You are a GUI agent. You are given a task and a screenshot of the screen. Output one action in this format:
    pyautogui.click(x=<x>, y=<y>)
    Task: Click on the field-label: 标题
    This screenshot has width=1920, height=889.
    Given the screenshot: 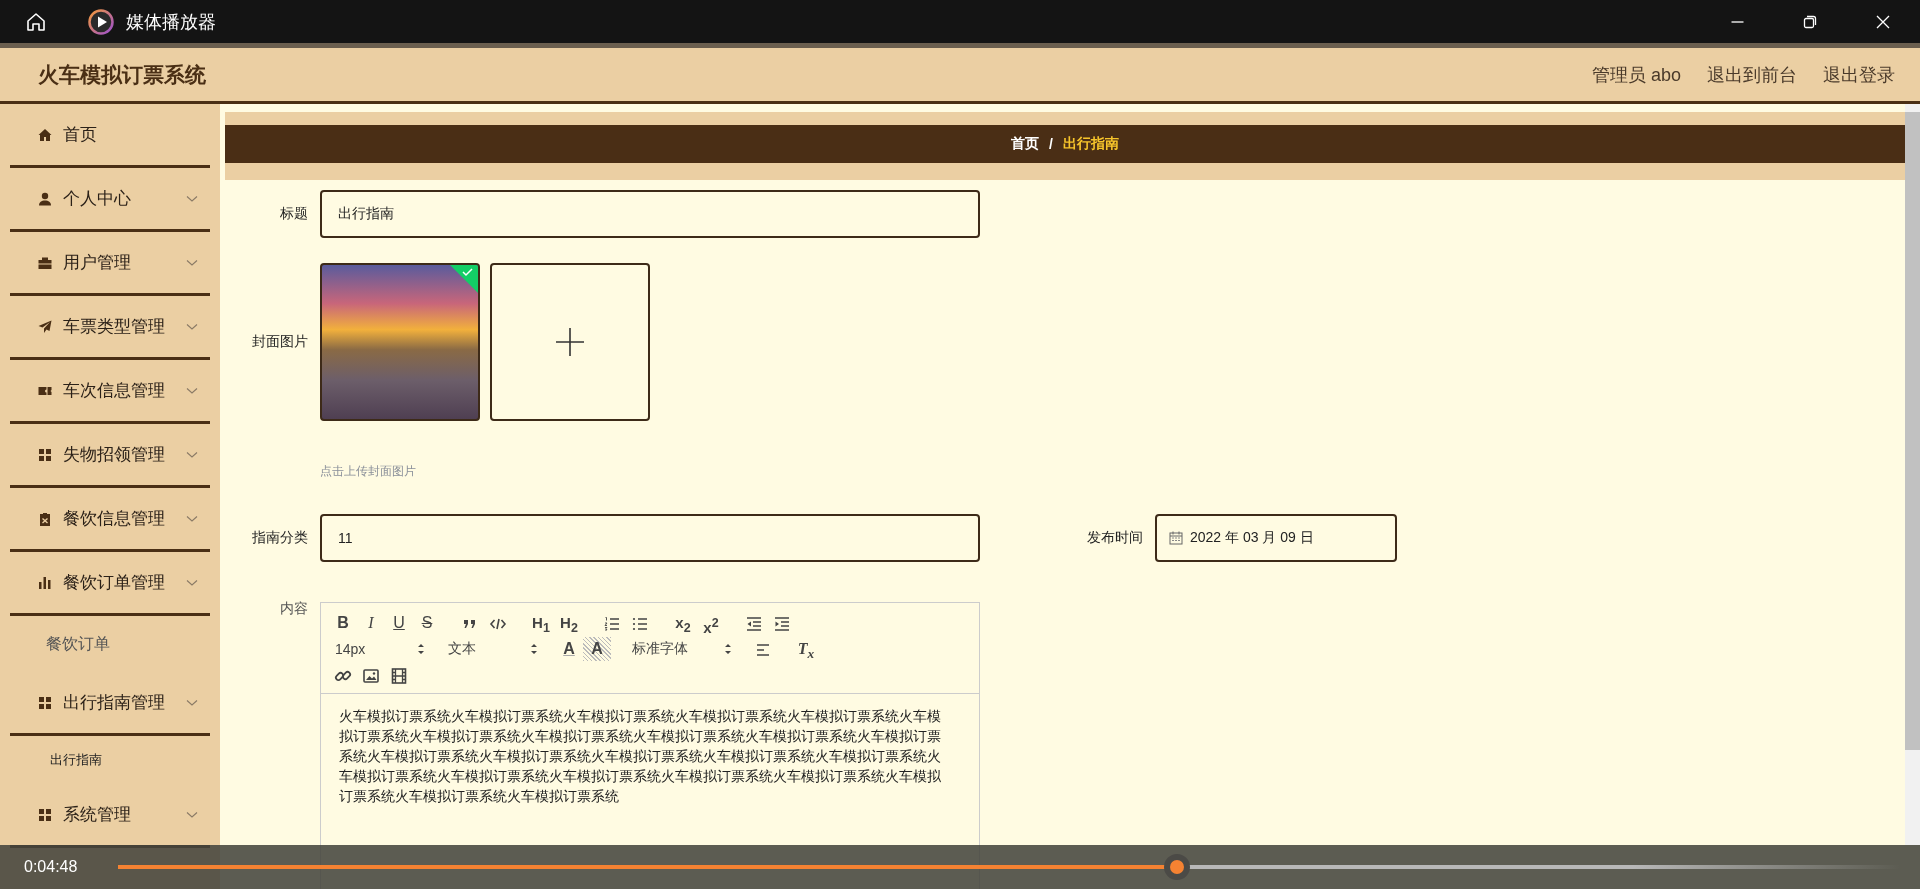 What is the action you would take?
    pyautogui.click(x=293, y=214)
    